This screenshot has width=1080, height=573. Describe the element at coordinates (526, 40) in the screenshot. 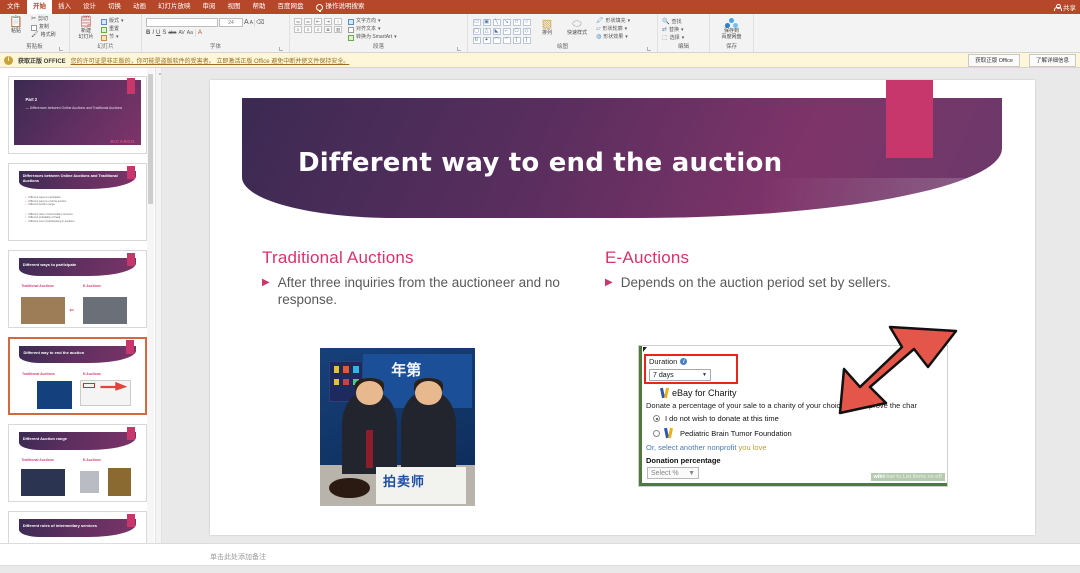

I see `shape-brace-right-icon: }` at that location.